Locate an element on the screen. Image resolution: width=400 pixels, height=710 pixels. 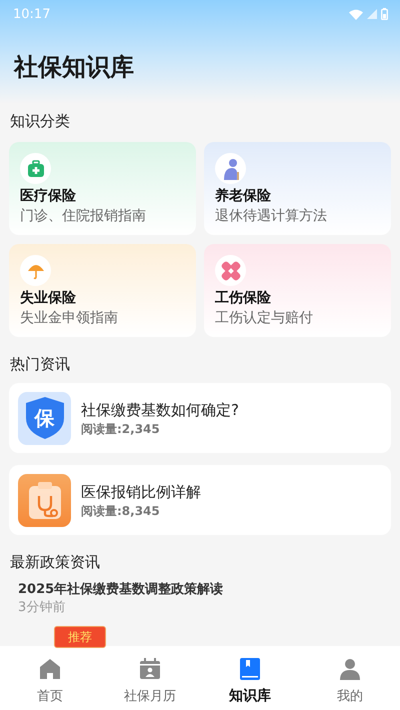
shield-text: 保 is located at coordinates (44, 418).